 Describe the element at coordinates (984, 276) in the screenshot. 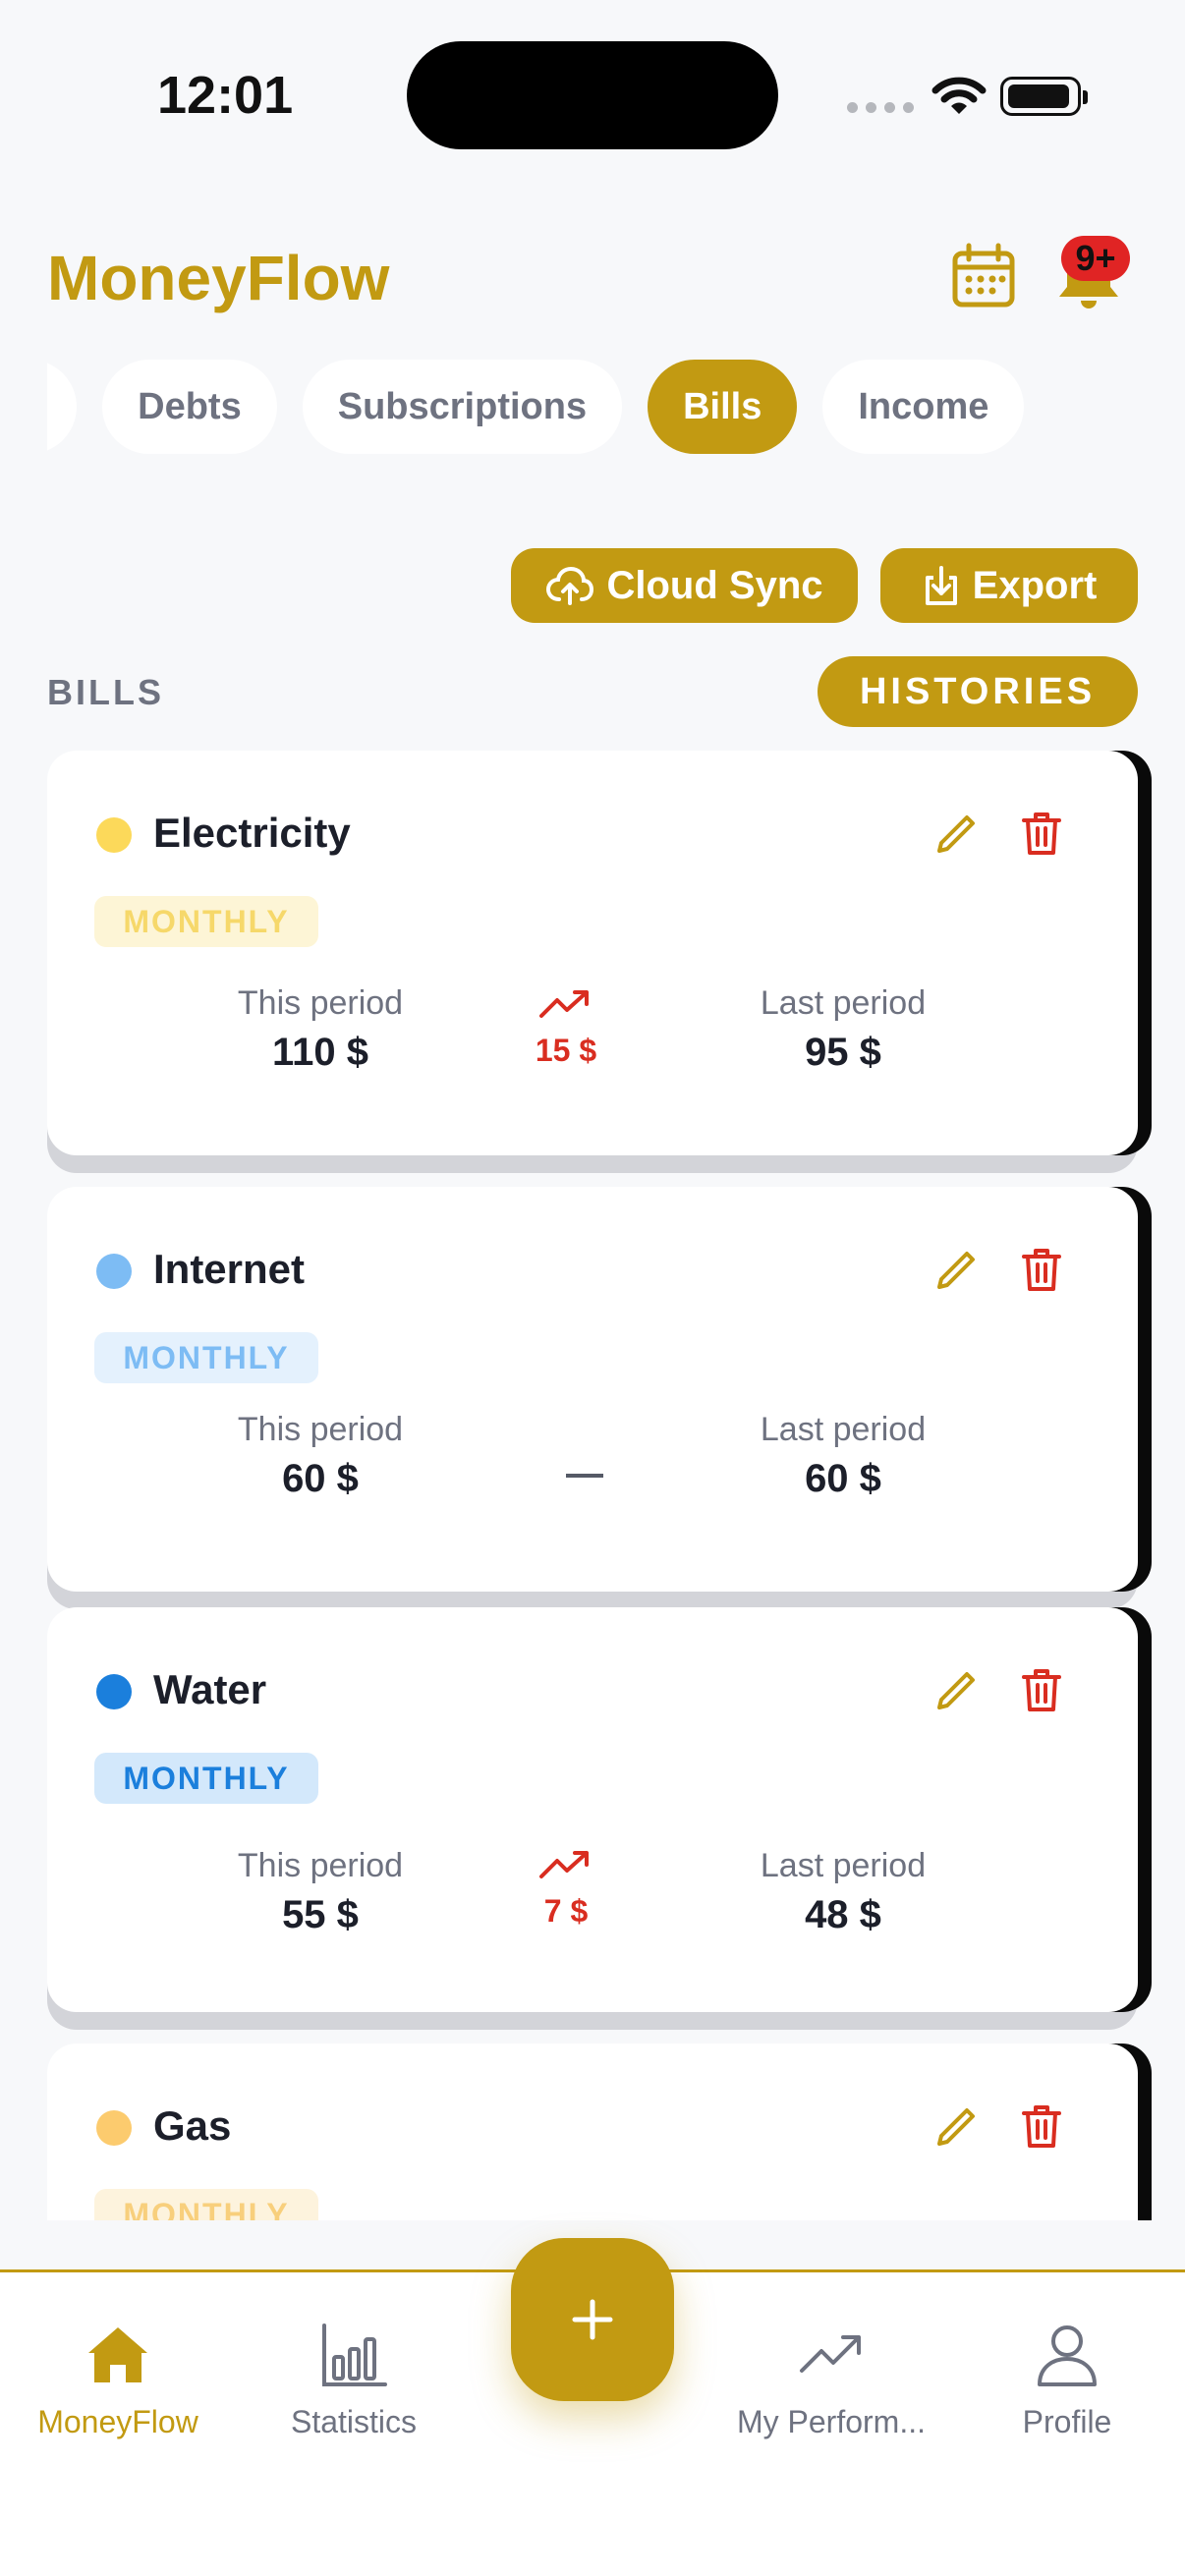

I see `calendar-icon` at that location.